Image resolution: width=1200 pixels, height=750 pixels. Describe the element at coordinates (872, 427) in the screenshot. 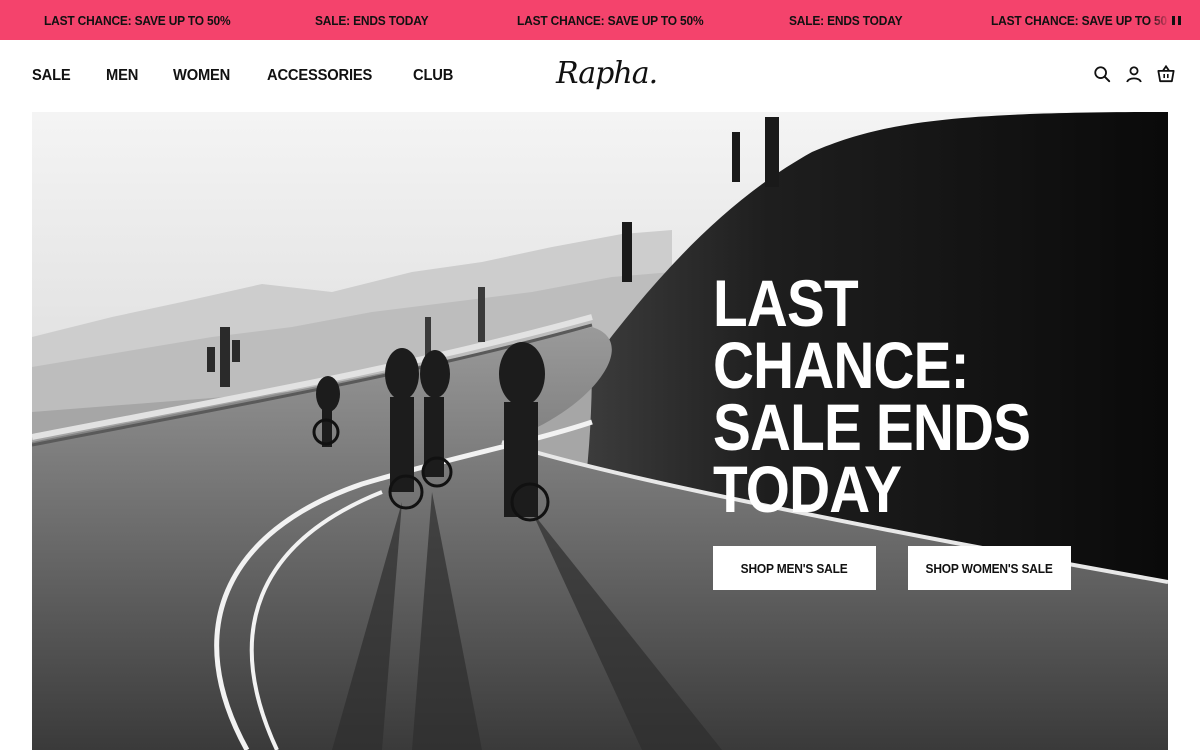

I see `hero-headline-line: SALE ENDS` at that location.